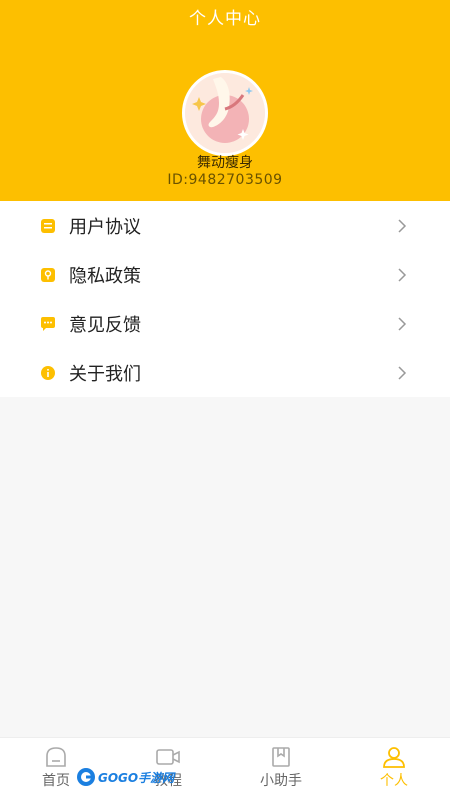  I want to click on page-title: 个人中心, so click(225, 19).